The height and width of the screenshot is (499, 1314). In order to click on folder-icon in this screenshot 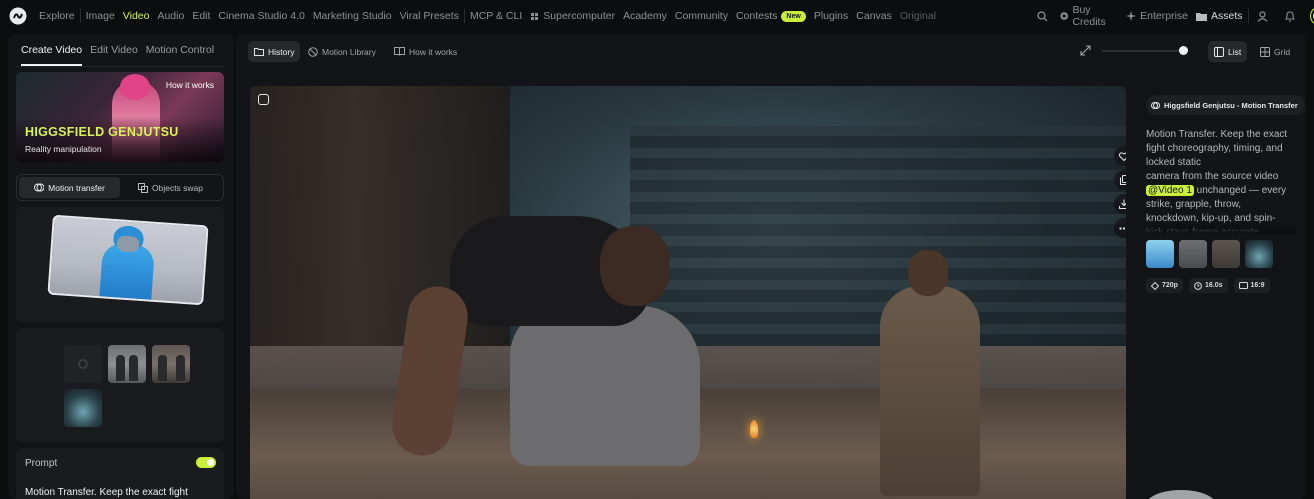, I will do `click(1202, 16)`.